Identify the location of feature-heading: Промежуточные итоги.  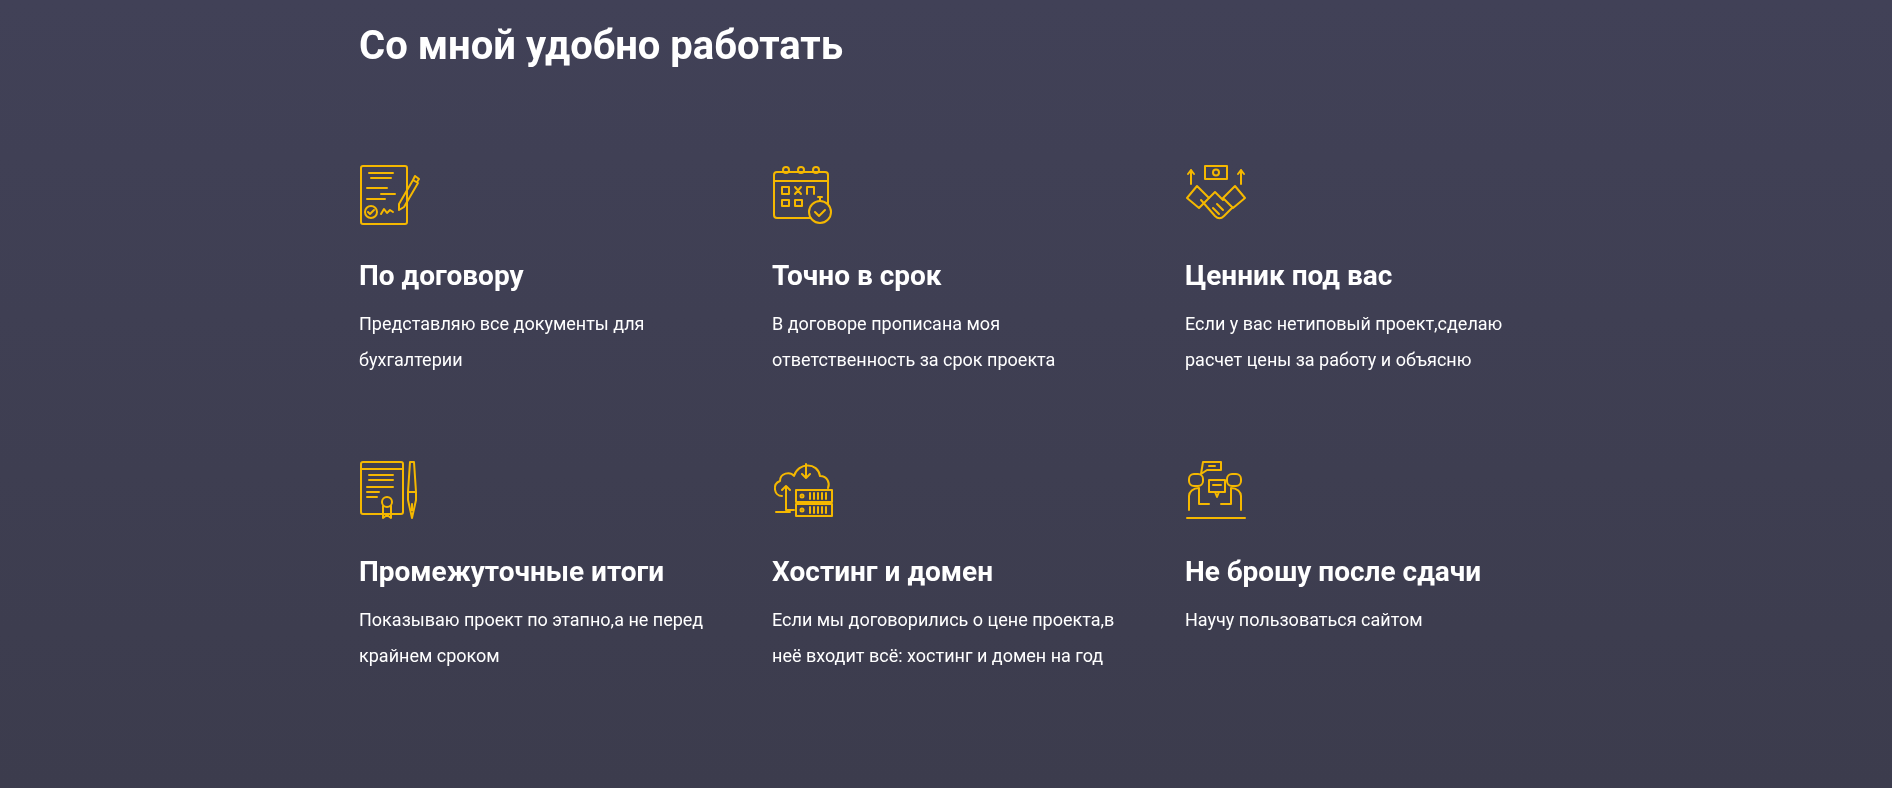
(512, 572).